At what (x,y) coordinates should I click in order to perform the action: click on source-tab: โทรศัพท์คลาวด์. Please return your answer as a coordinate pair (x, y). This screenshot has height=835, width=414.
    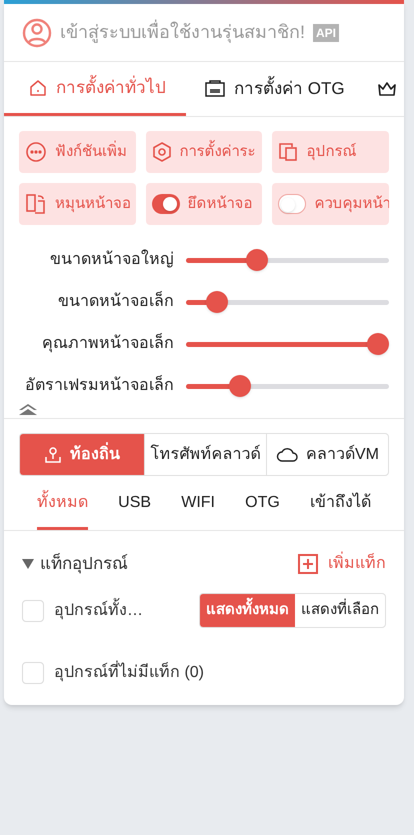
    Looking at the image, I should click on (205, 454).